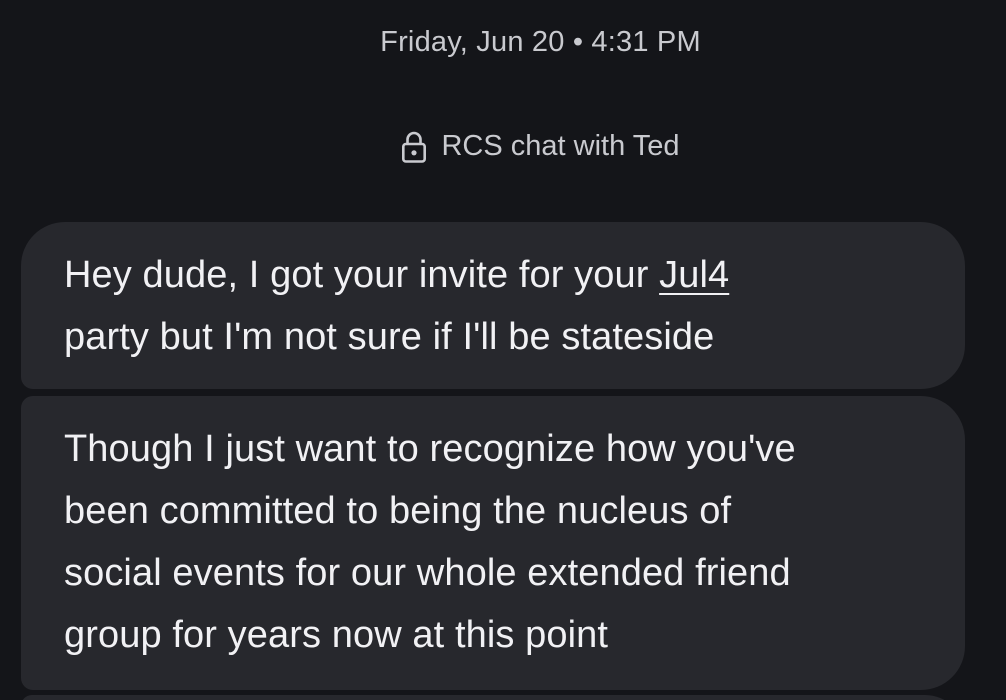 This screenshot has width=1006, height=700. What do you see at coordinates (493, 697) in the screenshot?
I see `message-bubble-partial` at bounding box center [493, 697].